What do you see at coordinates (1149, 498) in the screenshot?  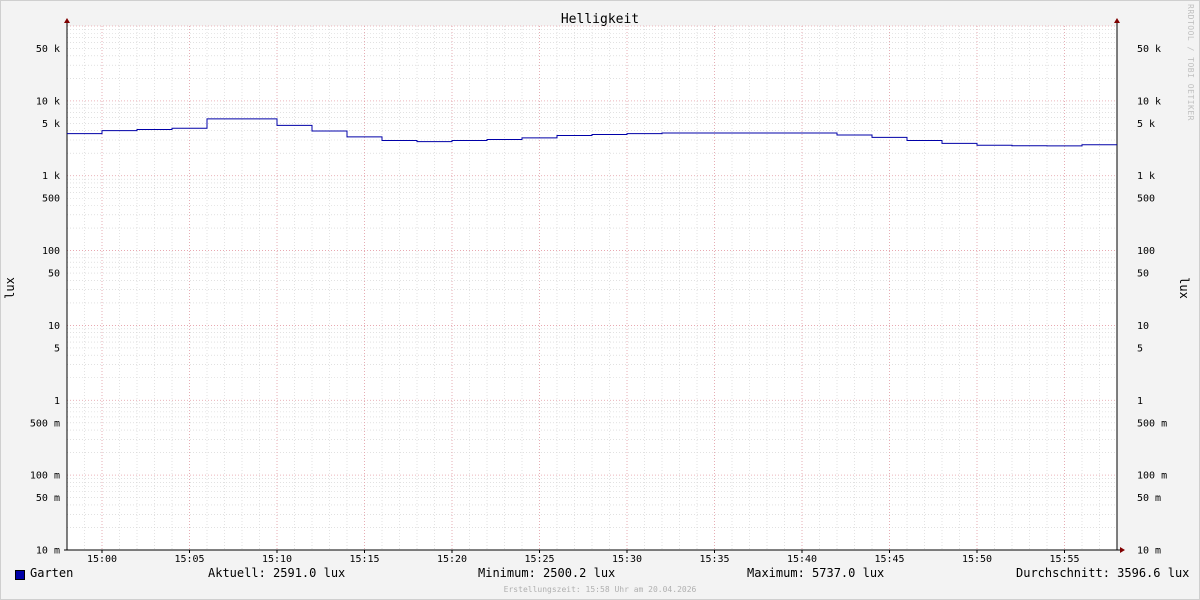 I see `y-tick-label-right: 50 m` at bounding box center [1149, 498].